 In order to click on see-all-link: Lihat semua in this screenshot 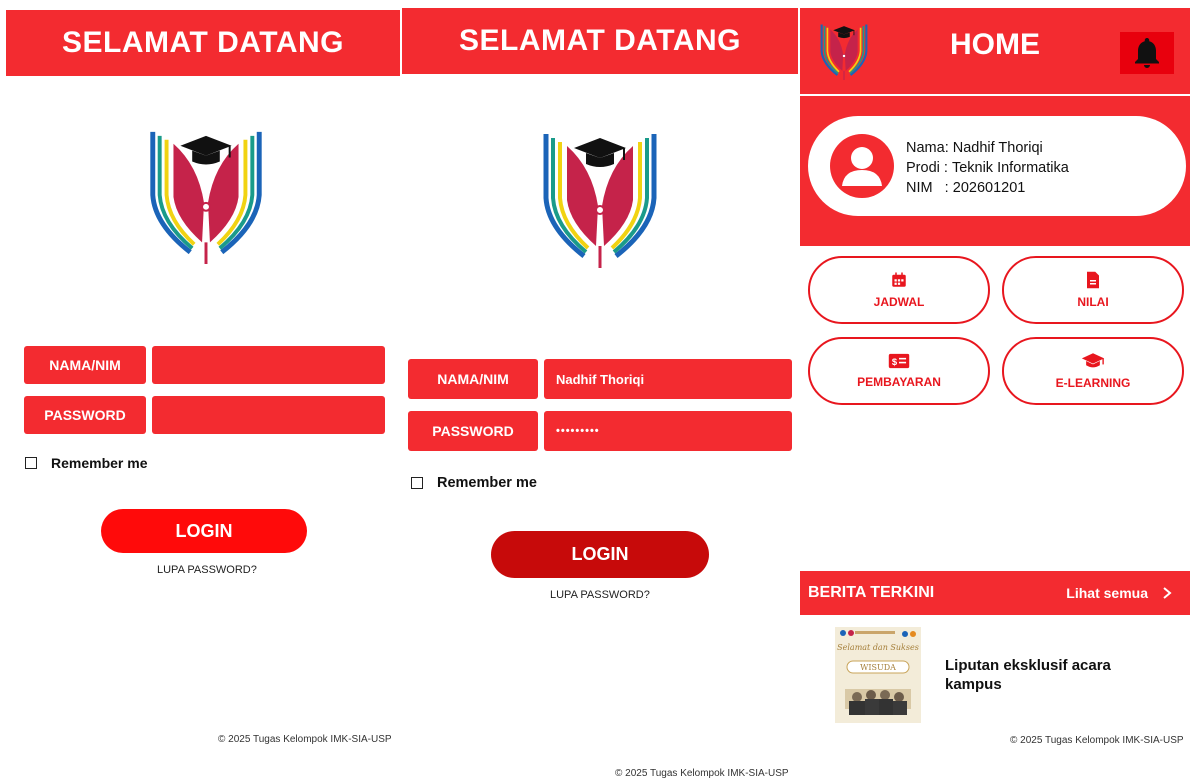, I will do `click(1120, 593)`.